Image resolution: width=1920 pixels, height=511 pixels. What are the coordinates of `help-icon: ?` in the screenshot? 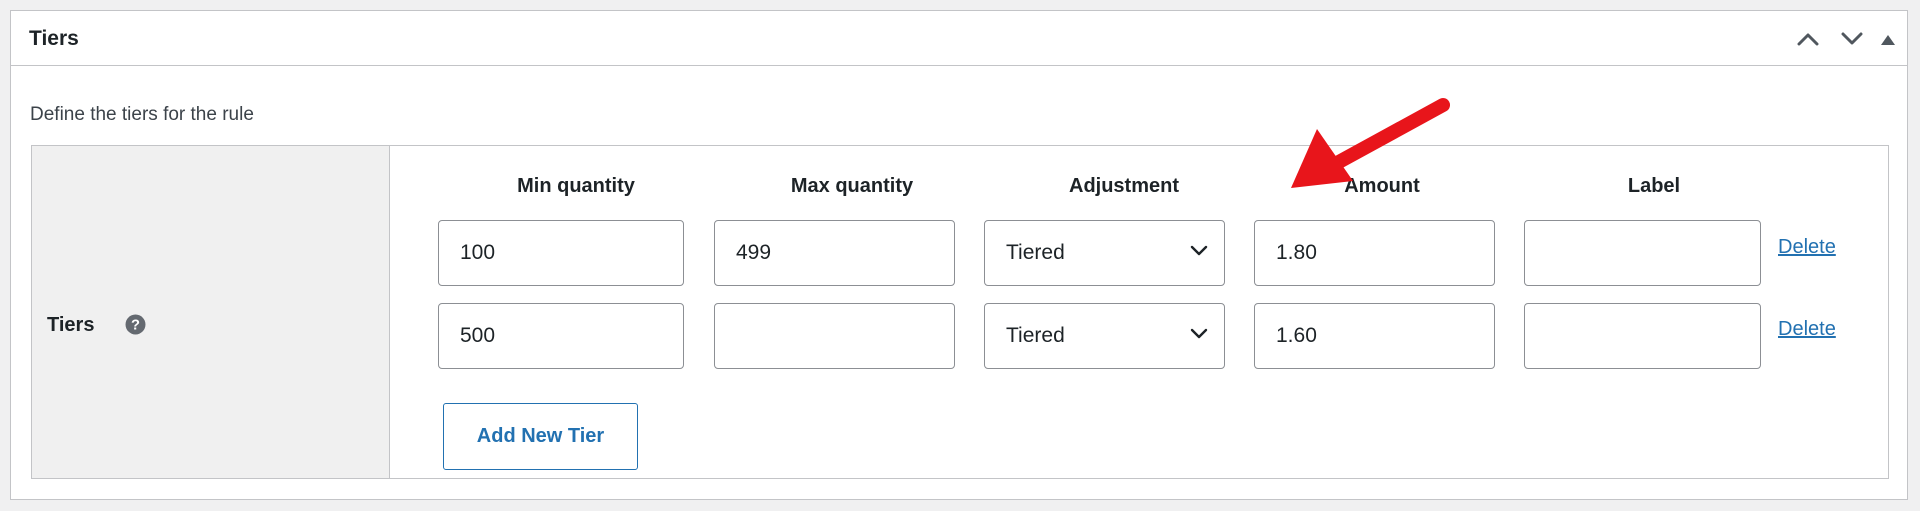 It's located at (135, 324).